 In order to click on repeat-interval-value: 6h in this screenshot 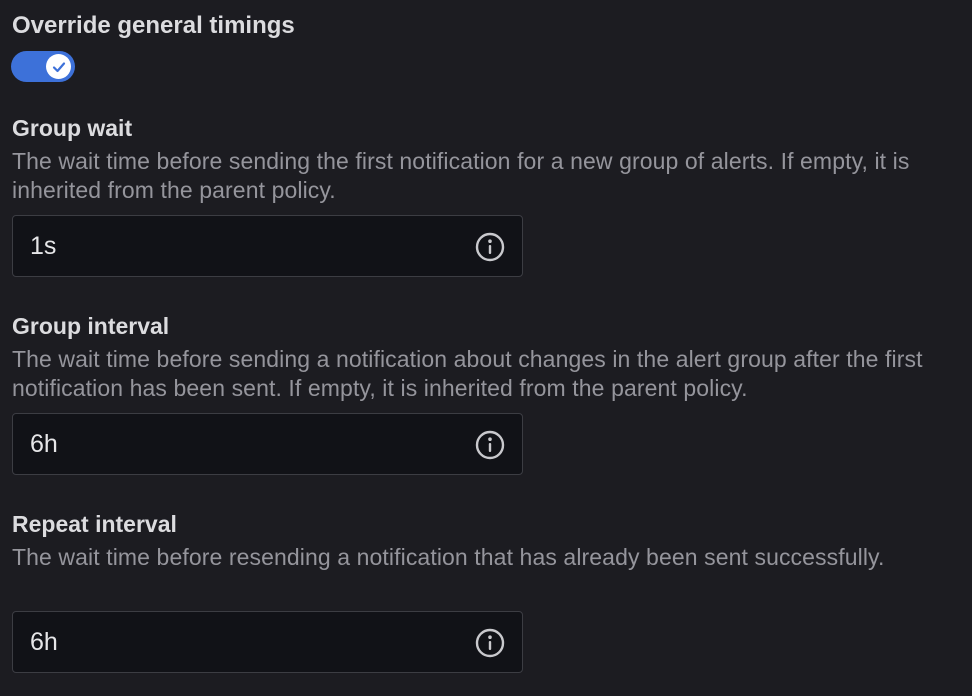, I will do `click(44, 642)`.